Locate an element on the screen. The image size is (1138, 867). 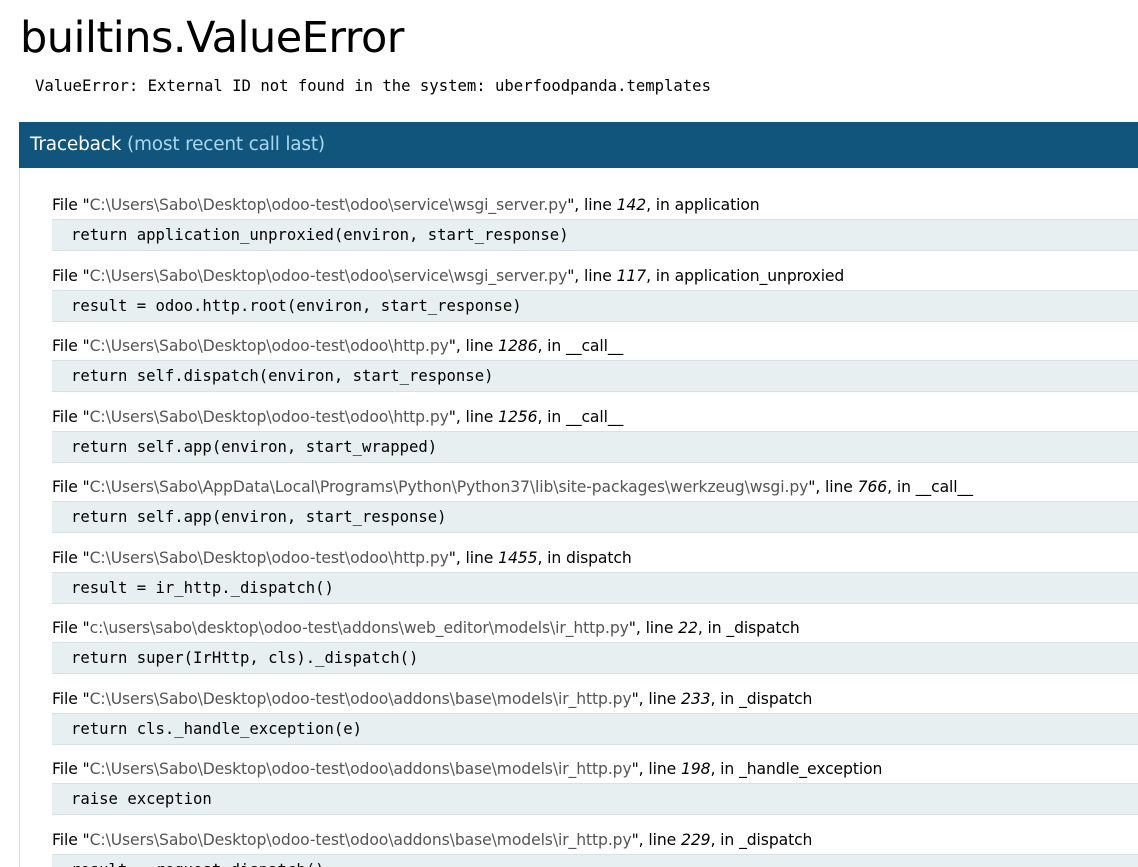
frame-lineno: 1455 is located at coordinates (518, 557).